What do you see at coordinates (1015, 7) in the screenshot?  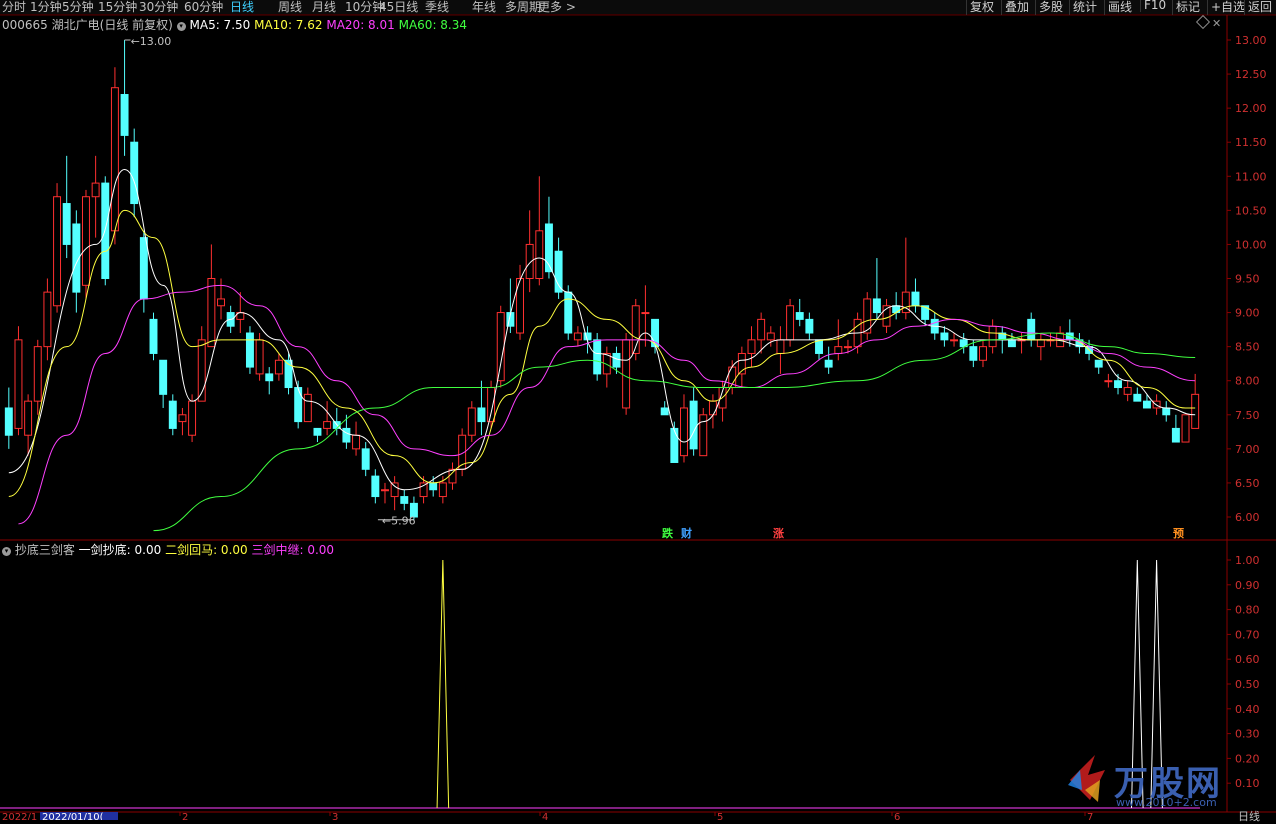 I see `toolbar-button-1: 叠加` at bounding box center [1015, 7].